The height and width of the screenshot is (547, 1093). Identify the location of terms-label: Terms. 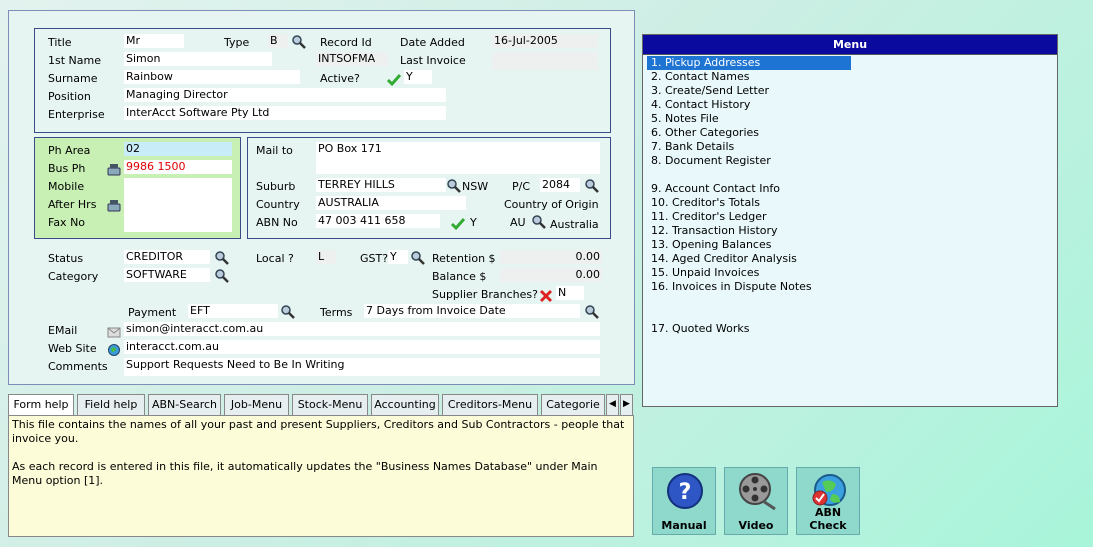
(336, 312).